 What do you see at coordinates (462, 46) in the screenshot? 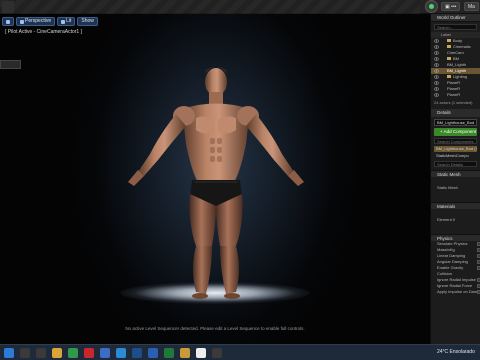
I see `outliner-row-label: Cinematic` at bounding box center [462, 46].